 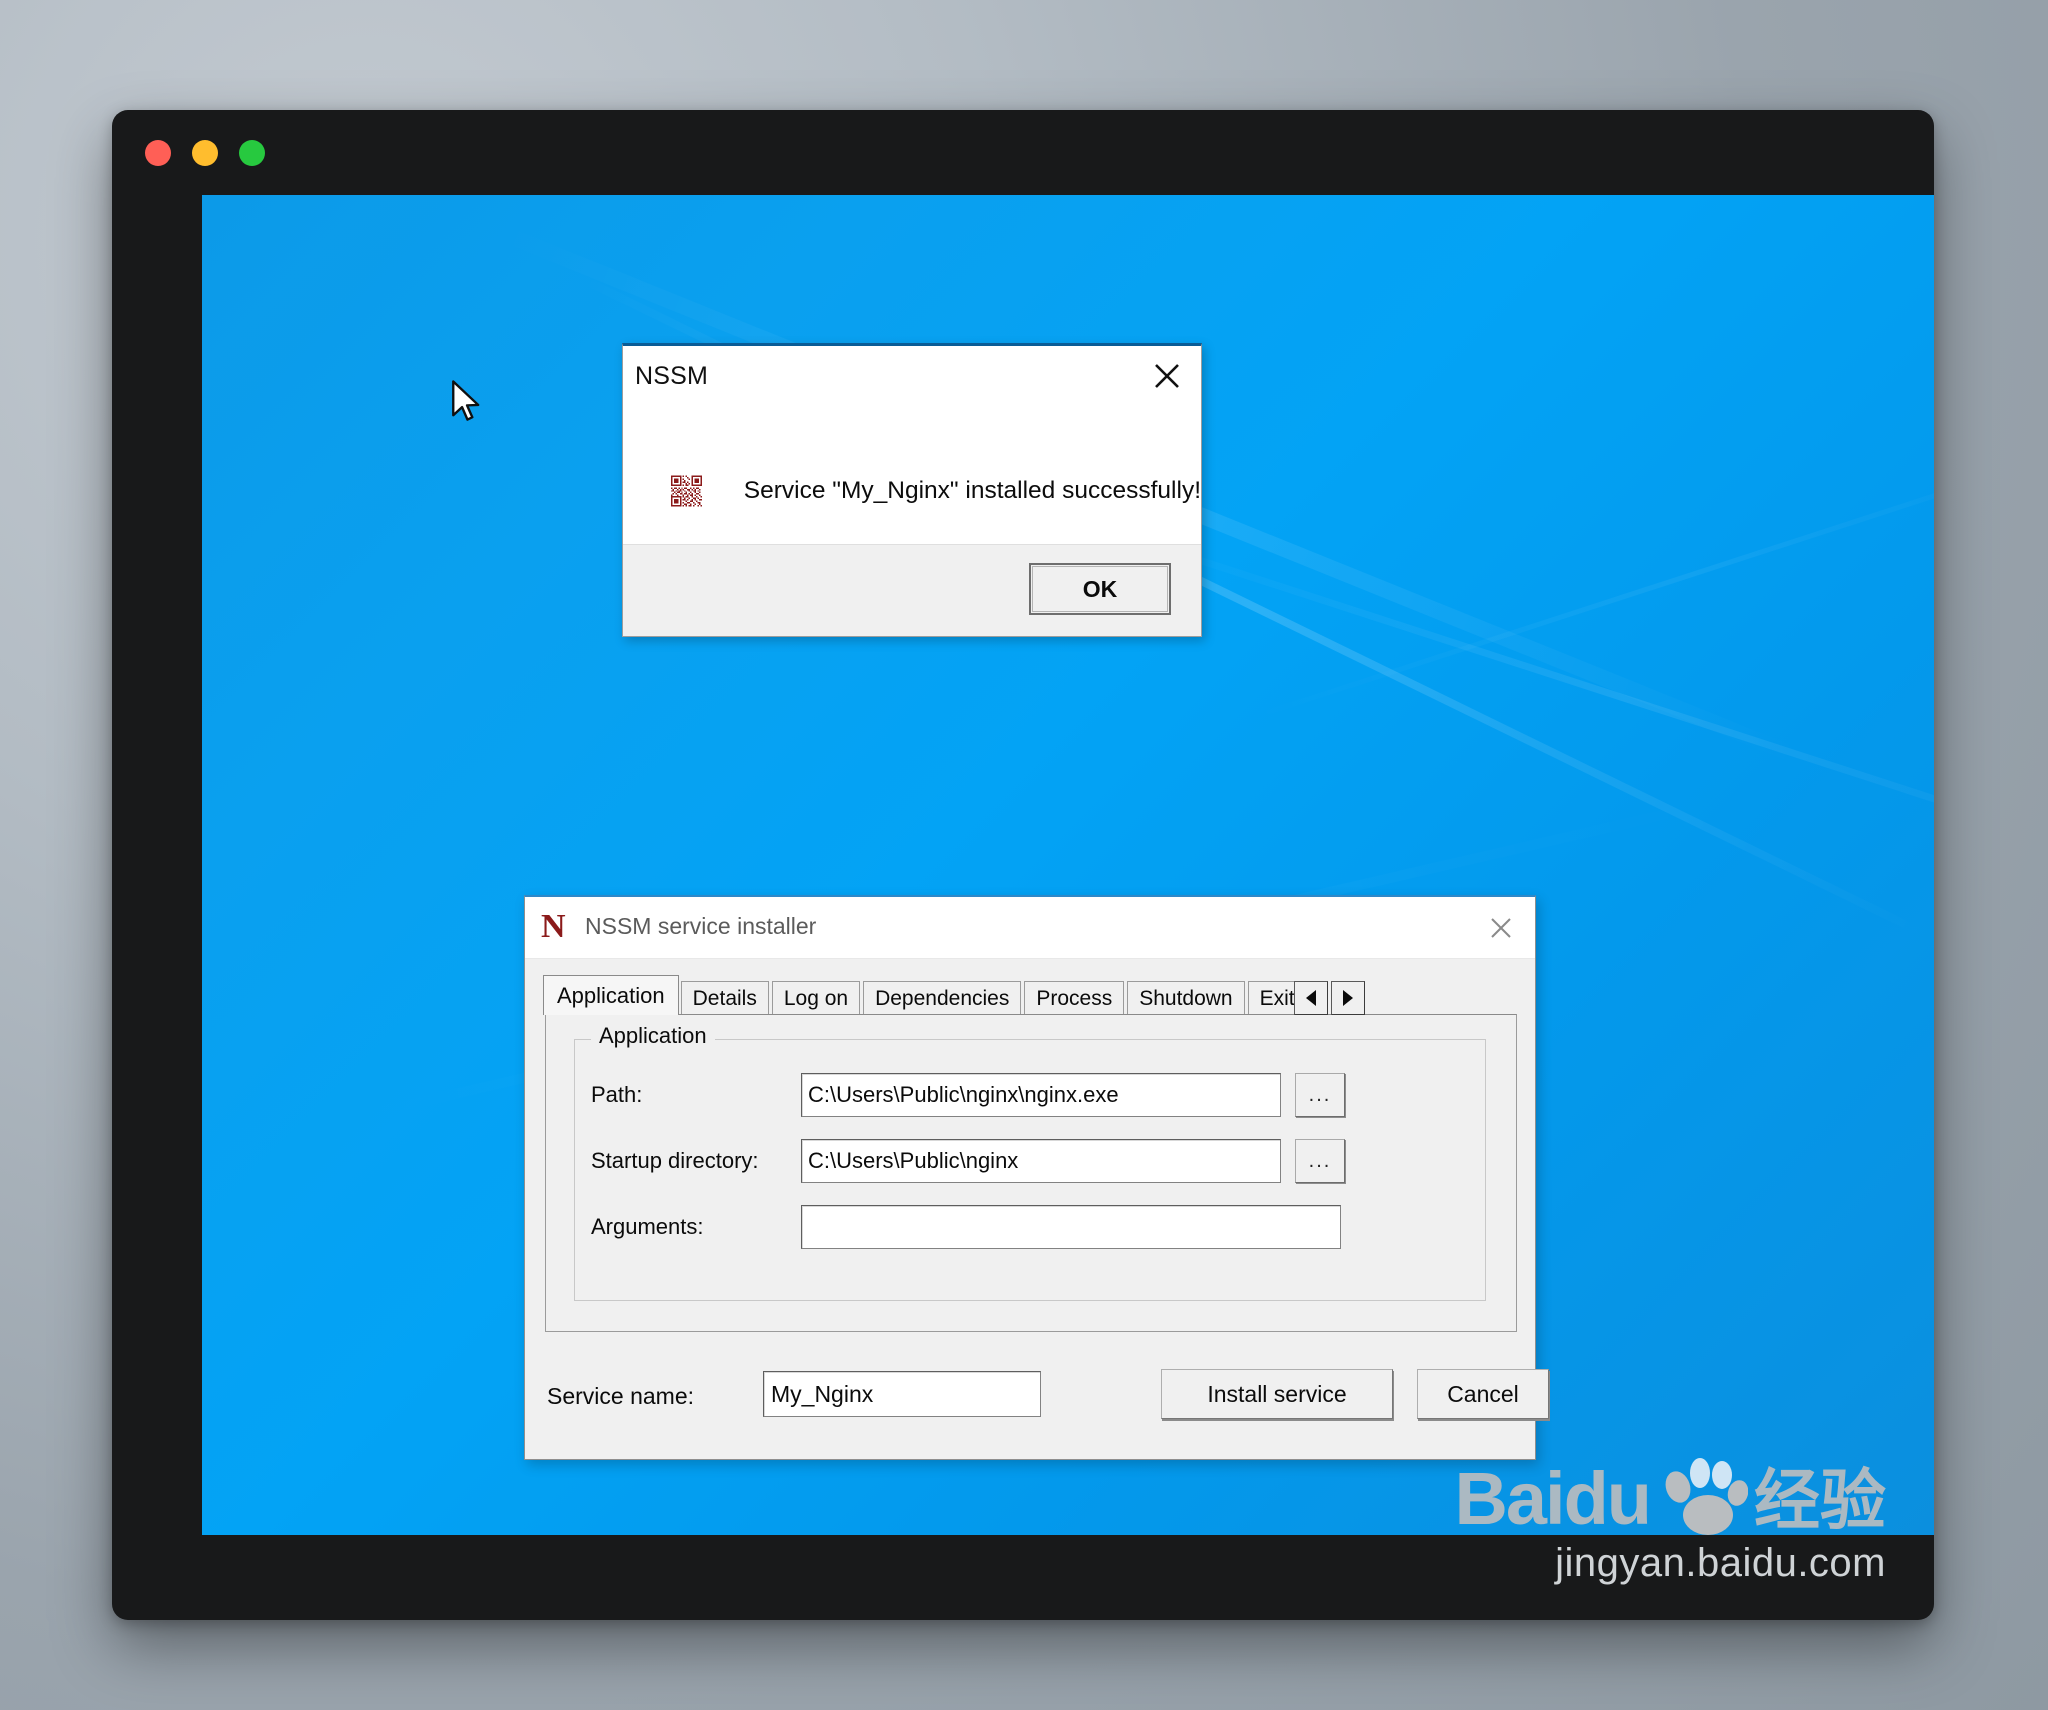 I want to click on service-name-label: Service name:, so click(x=621, y=1396).